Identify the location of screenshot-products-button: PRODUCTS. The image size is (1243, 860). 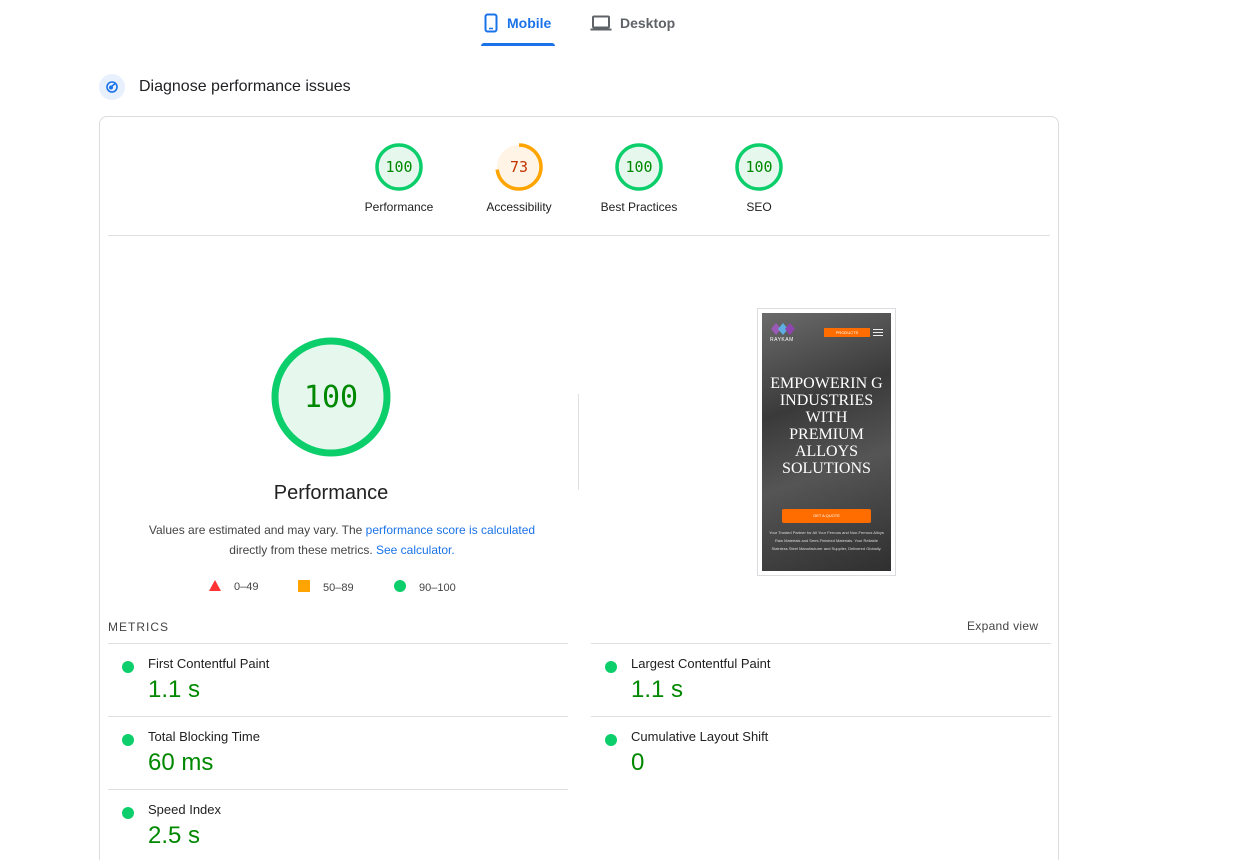
(847, 332).